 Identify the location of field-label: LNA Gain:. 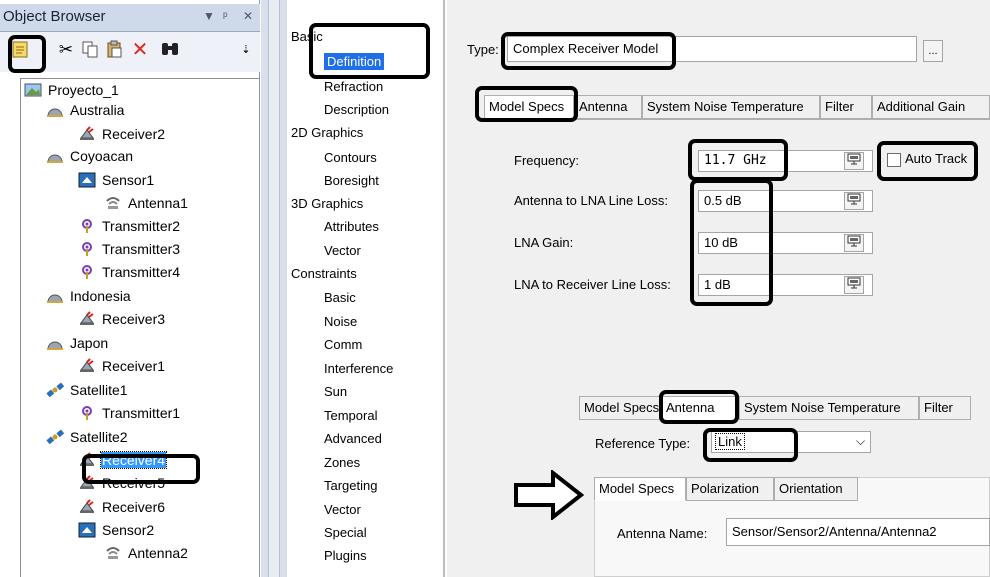
(544, 242).